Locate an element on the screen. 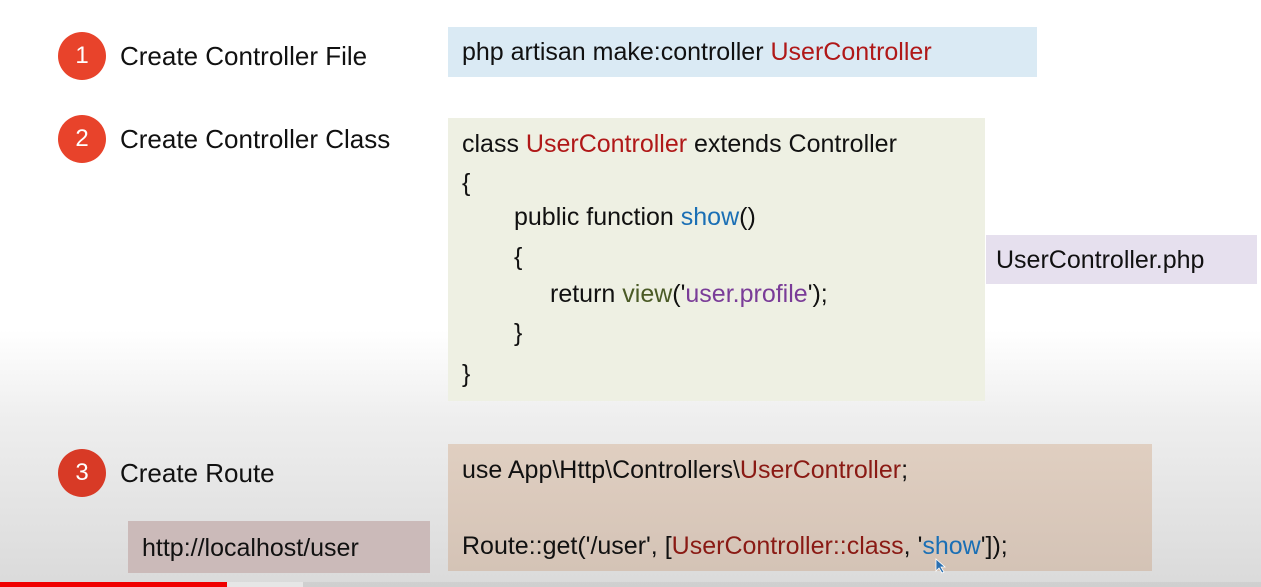  code-line: class UserController extends Controller is located at coordinates (679, 144).